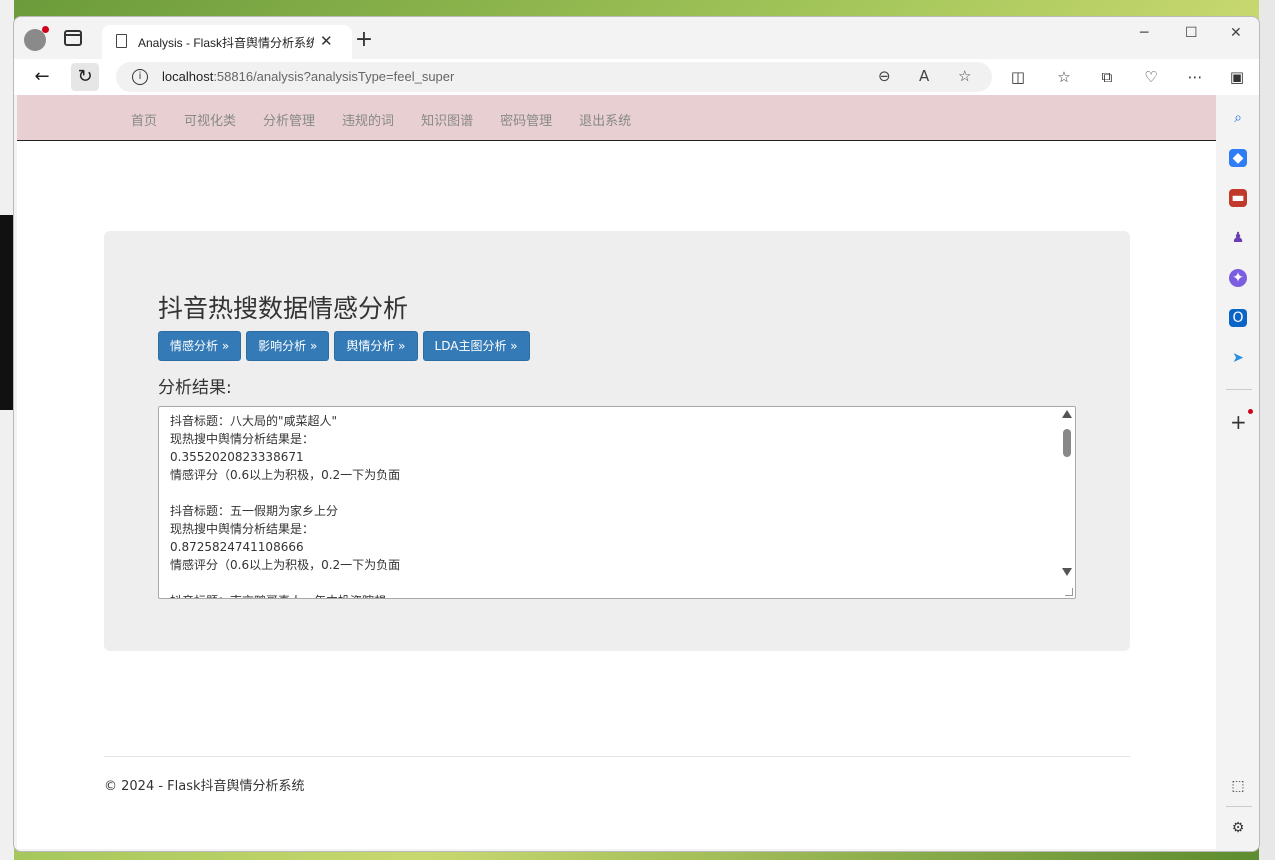 The image size is (1275, 860). I want to click on read-aloud-icon: A, so click(924, 76).